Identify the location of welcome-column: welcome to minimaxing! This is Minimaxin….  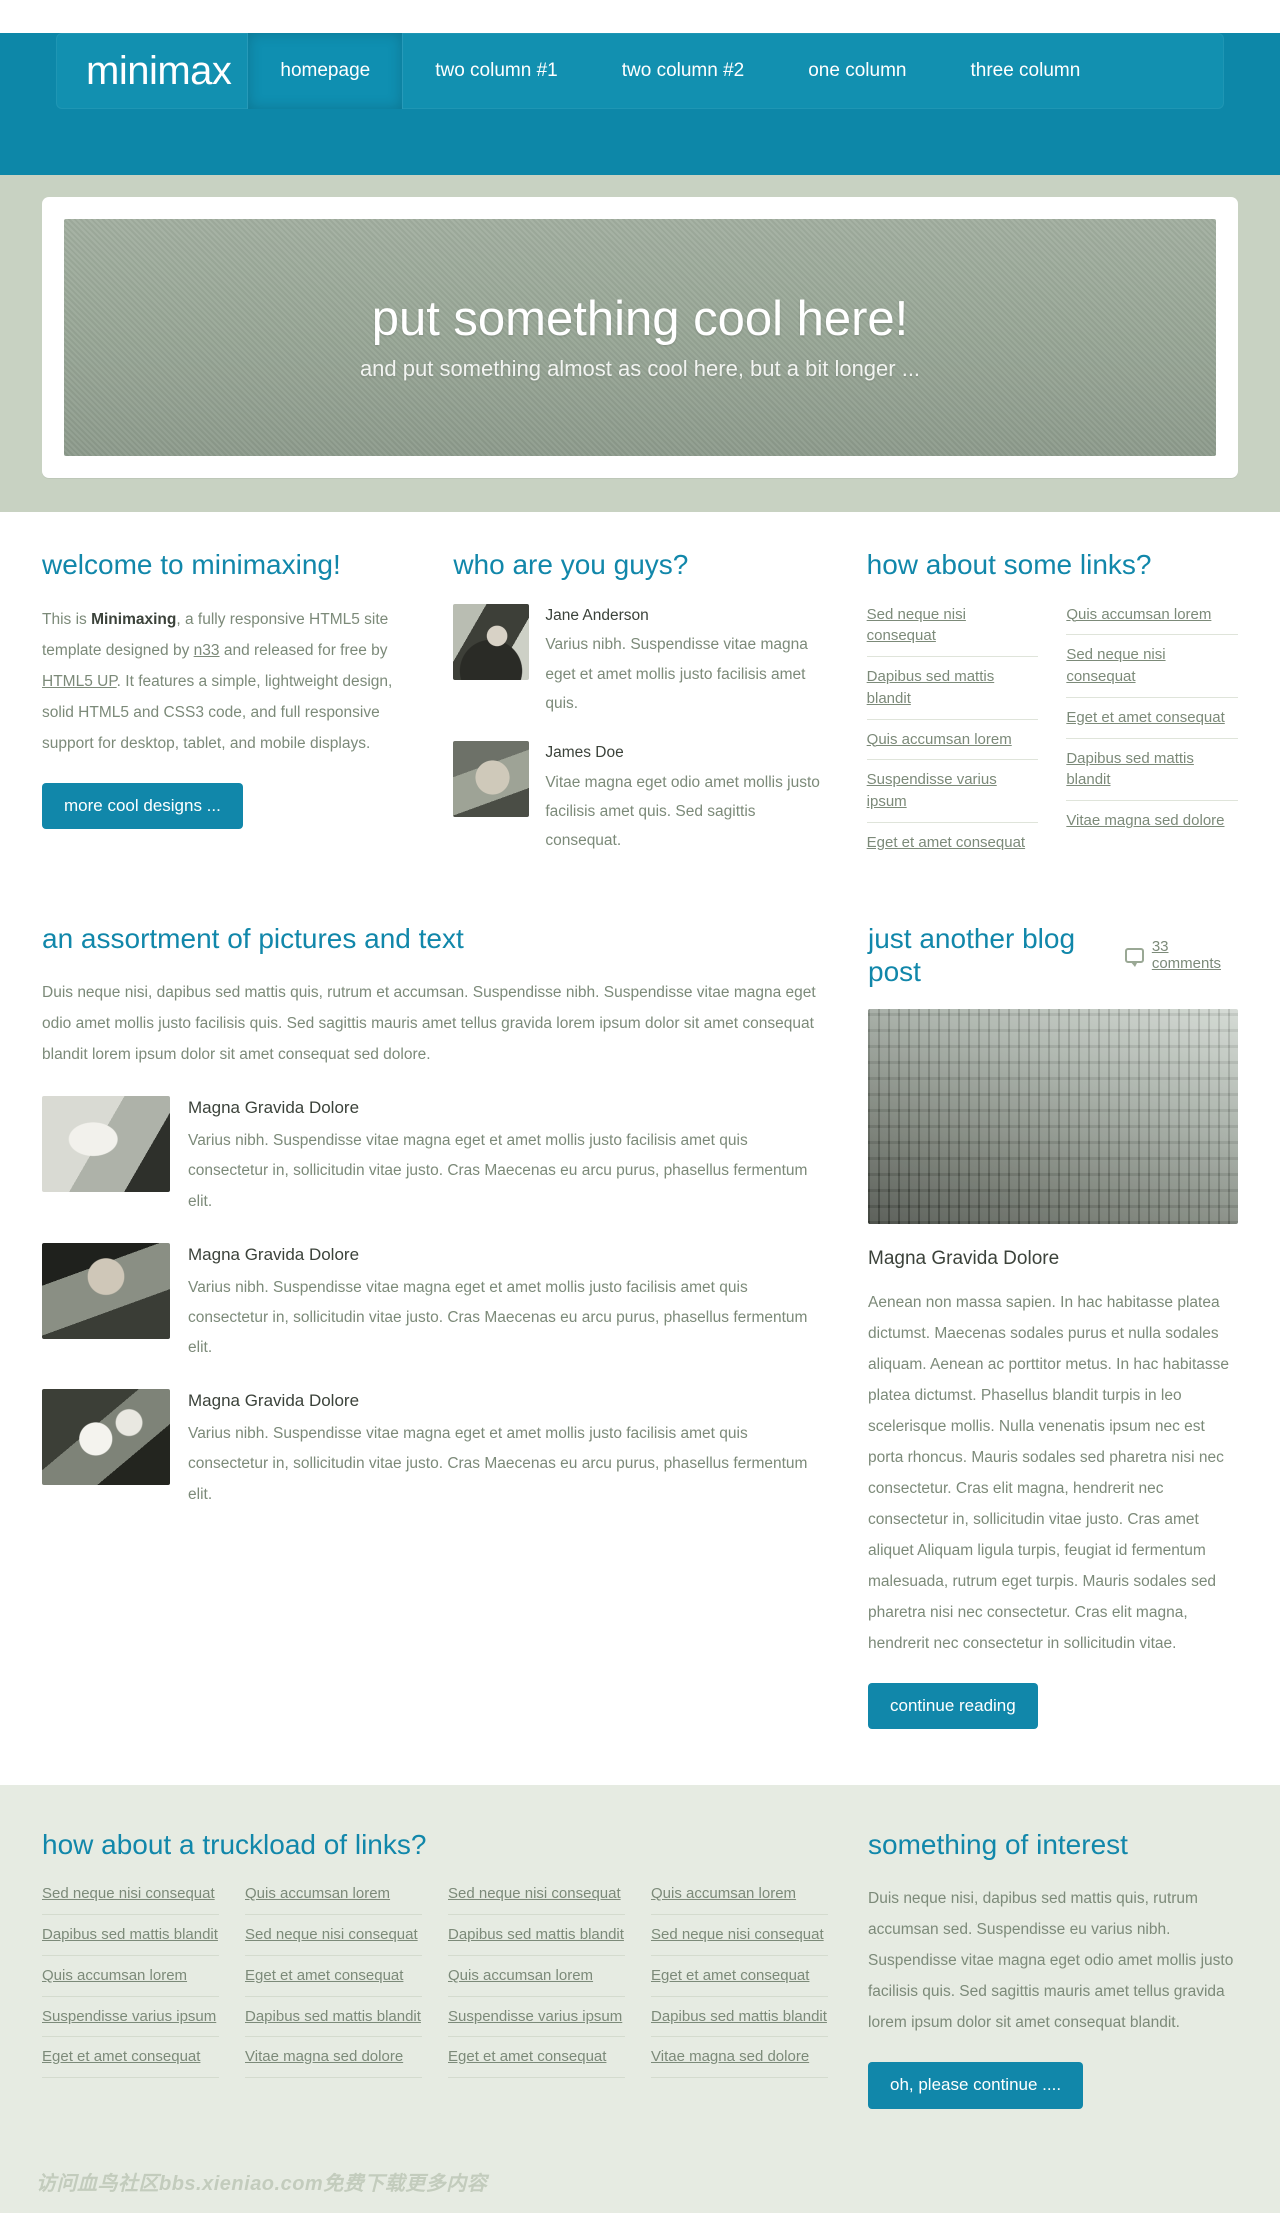
(227, 689).